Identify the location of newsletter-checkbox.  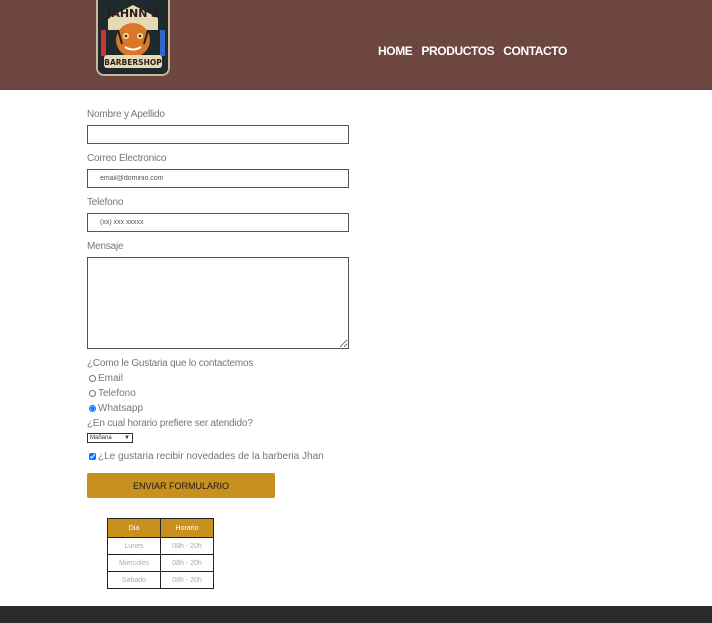
(92, 456).